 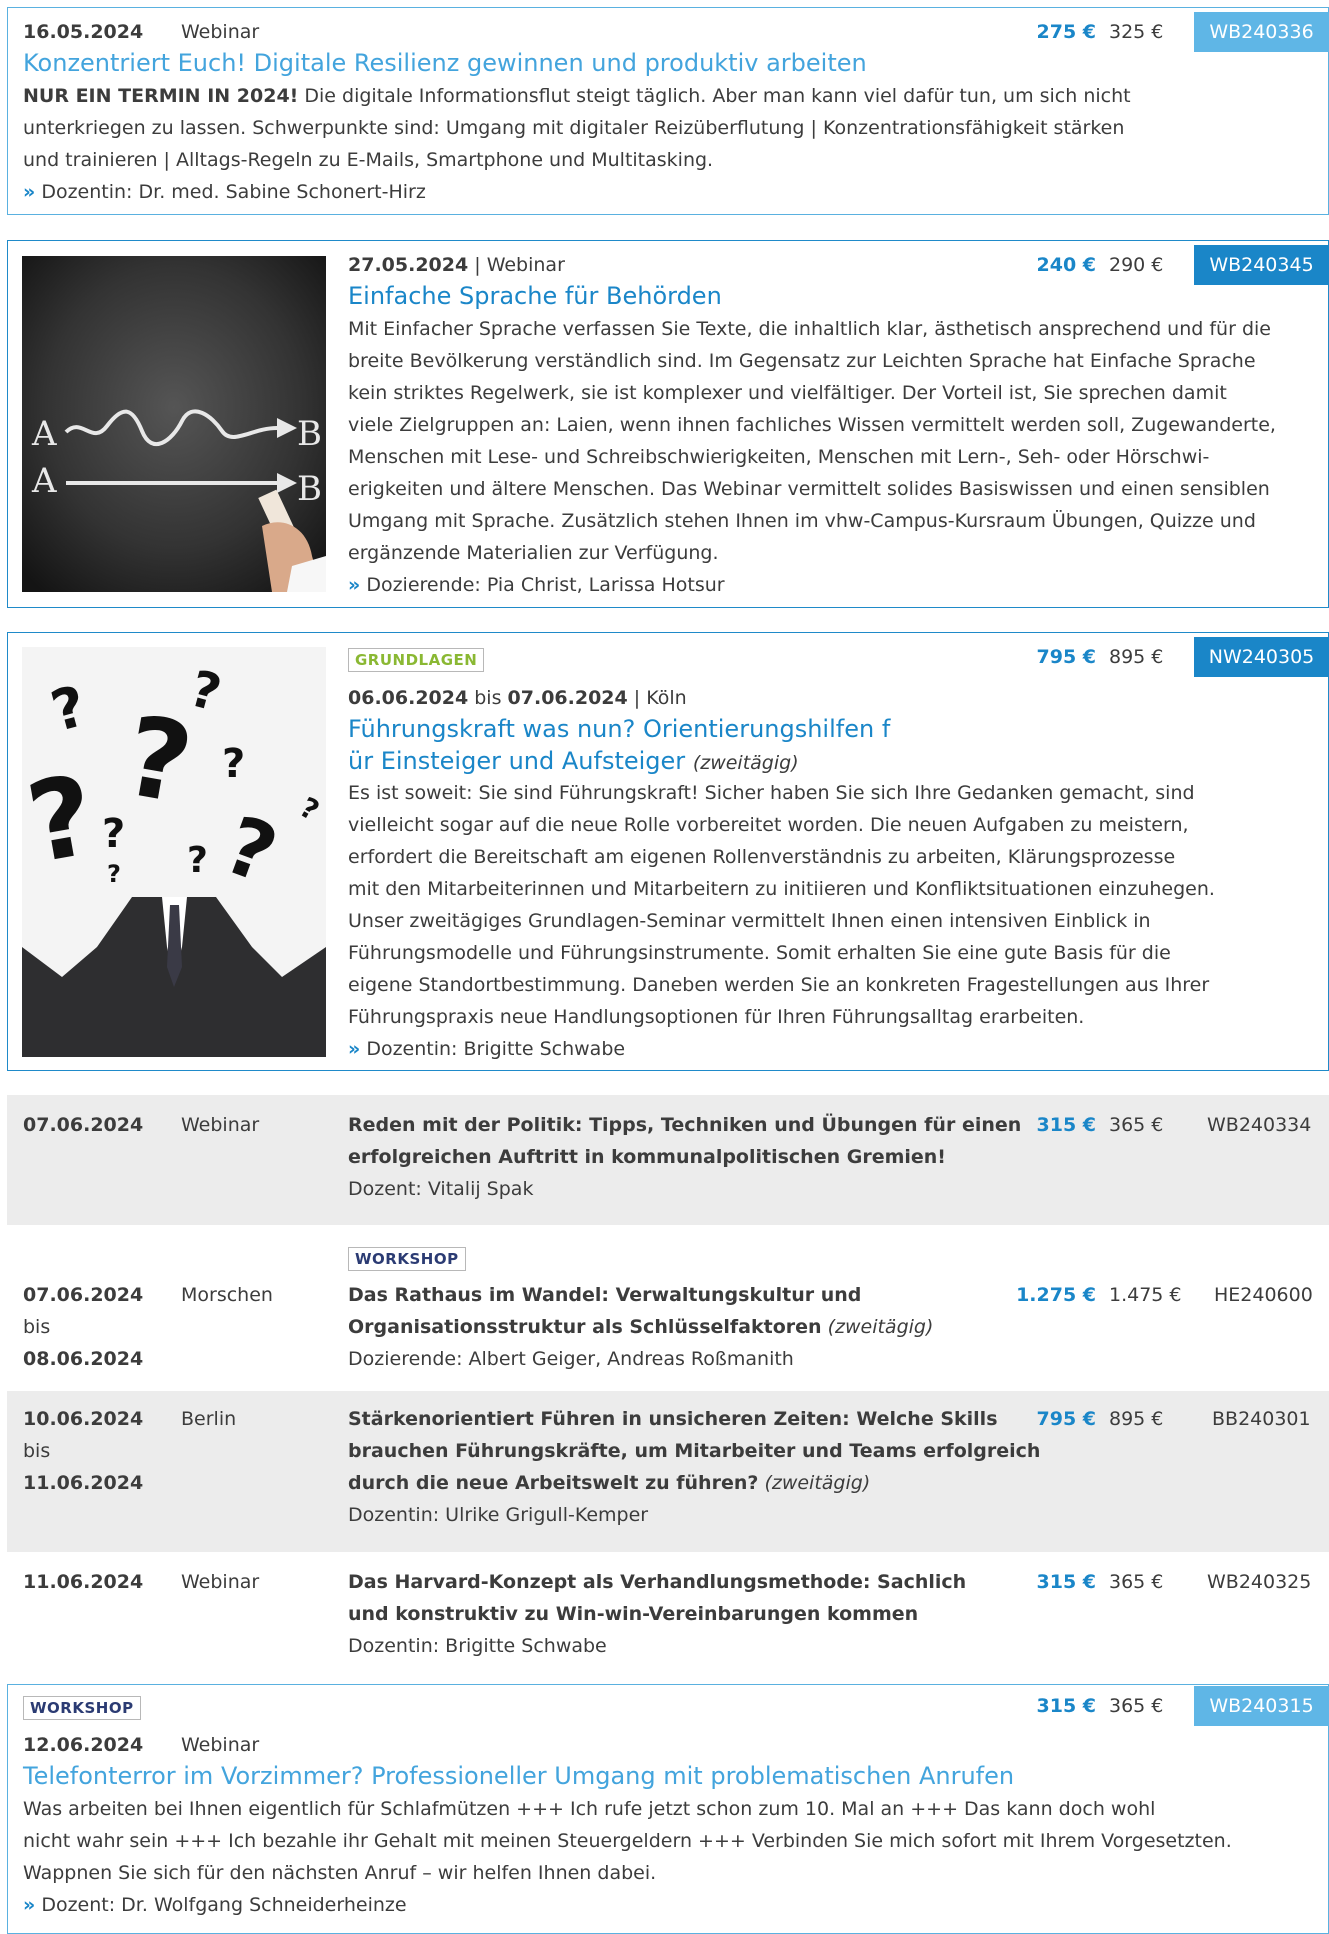 I want to click on course-teacher: Dozentin: Ulrike Grigull-Kemper, so click(x=498, y=1515).